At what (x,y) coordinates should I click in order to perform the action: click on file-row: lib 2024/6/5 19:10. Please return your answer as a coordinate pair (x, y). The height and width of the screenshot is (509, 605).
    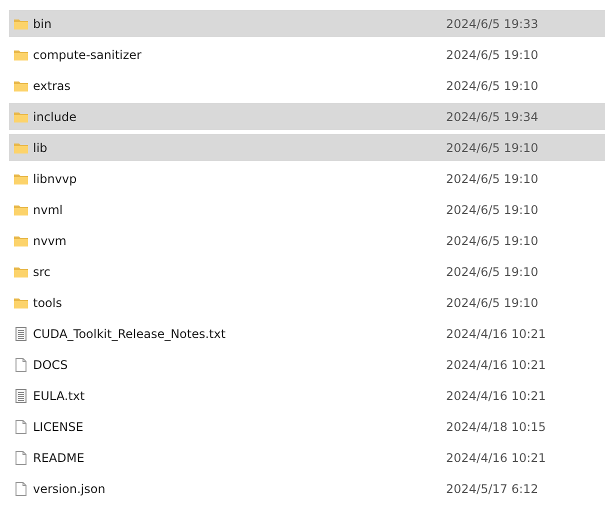
    Looking at the image, I should click on (307, 147).